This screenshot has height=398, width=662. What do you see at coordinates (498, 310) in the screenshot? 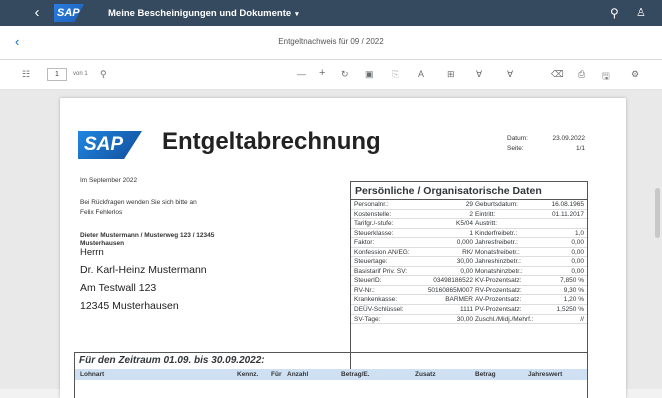
I see `personal-l2: PV-Prozentsatz:` at bounding box center [498, 310].